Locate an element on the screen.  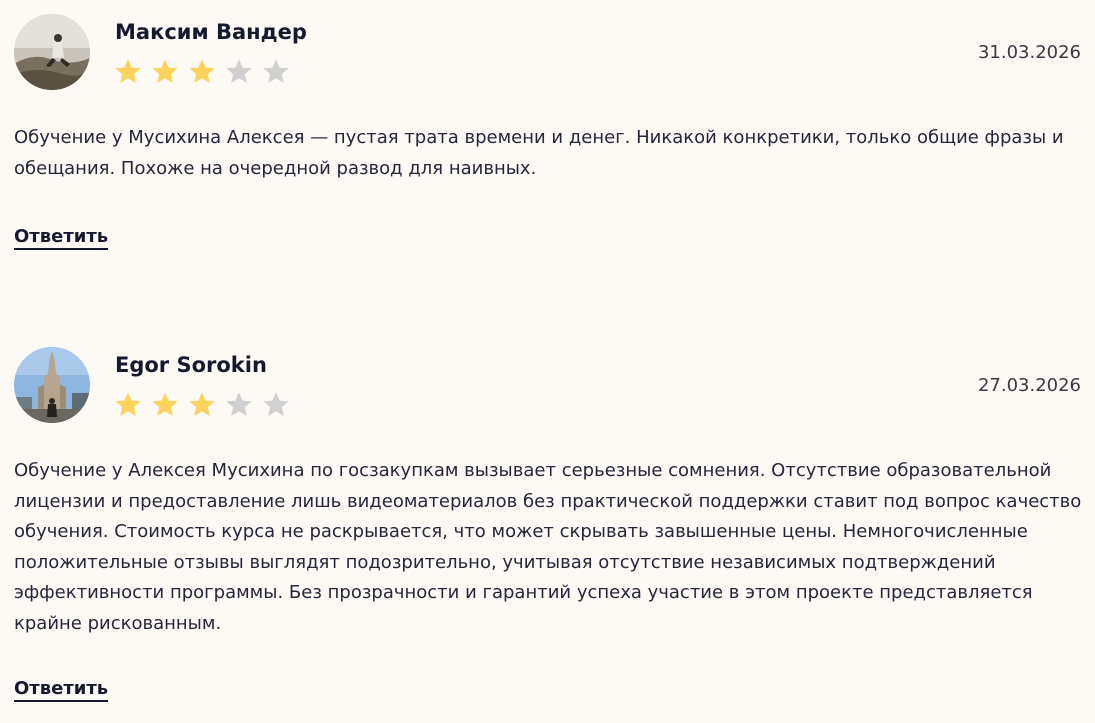
review-author: Egor Sorokin is located at coordinates (191, 365).